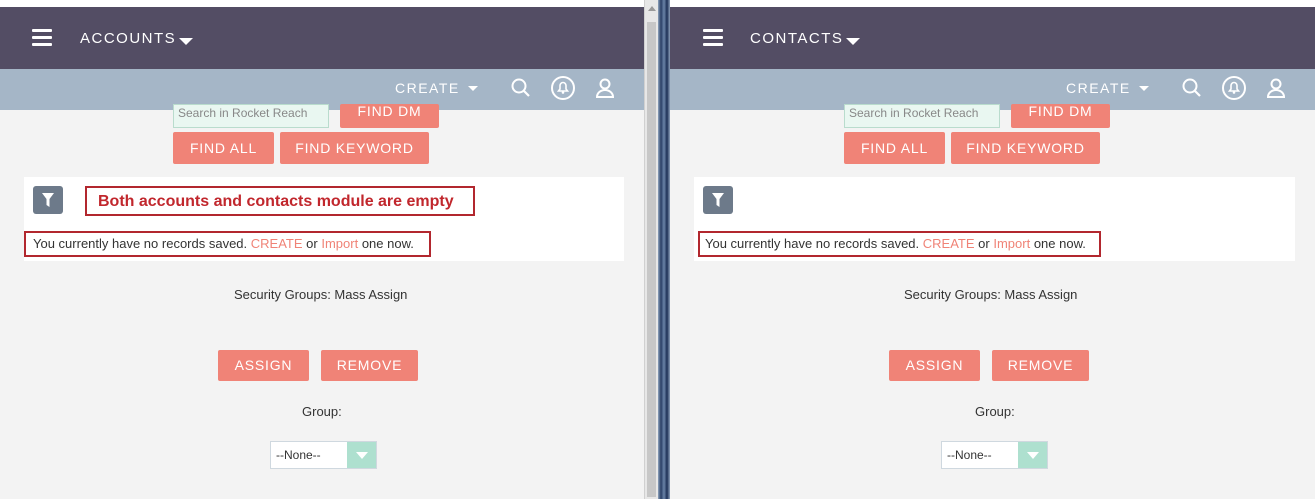 This screenshot has height=499, width=1315. I want to click on top-navigation-bar: CONTACTS, so click(992, 38).